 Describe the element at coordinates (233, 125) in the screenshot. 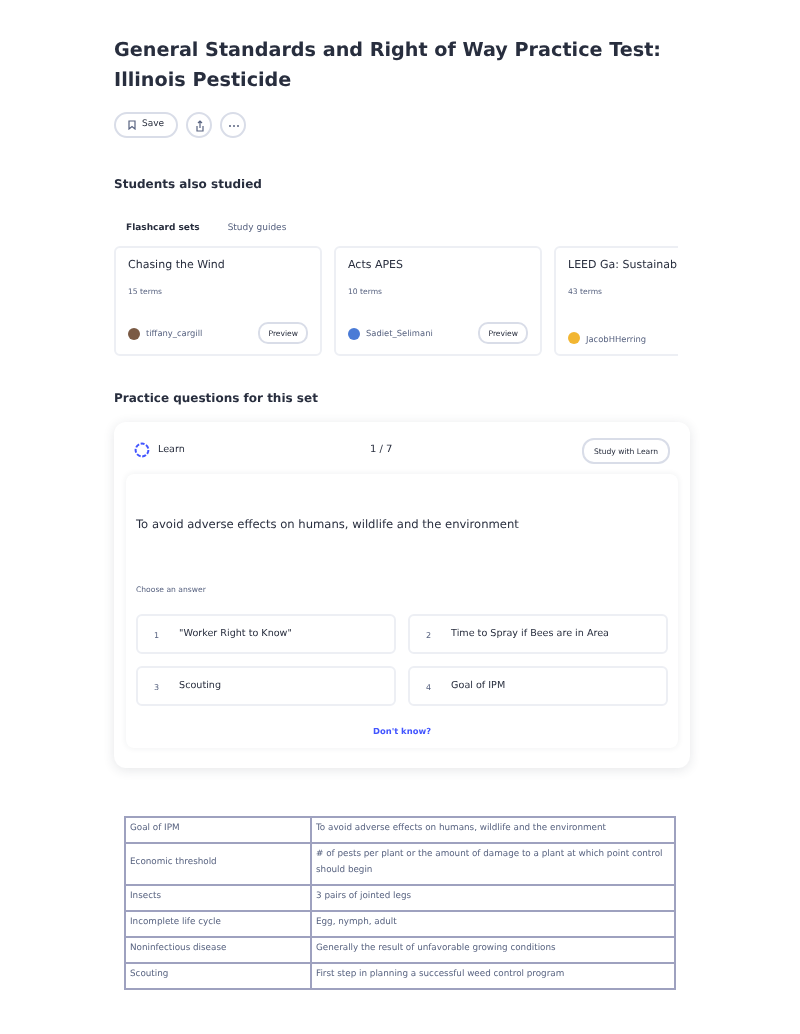

I see `more-button` at that location.